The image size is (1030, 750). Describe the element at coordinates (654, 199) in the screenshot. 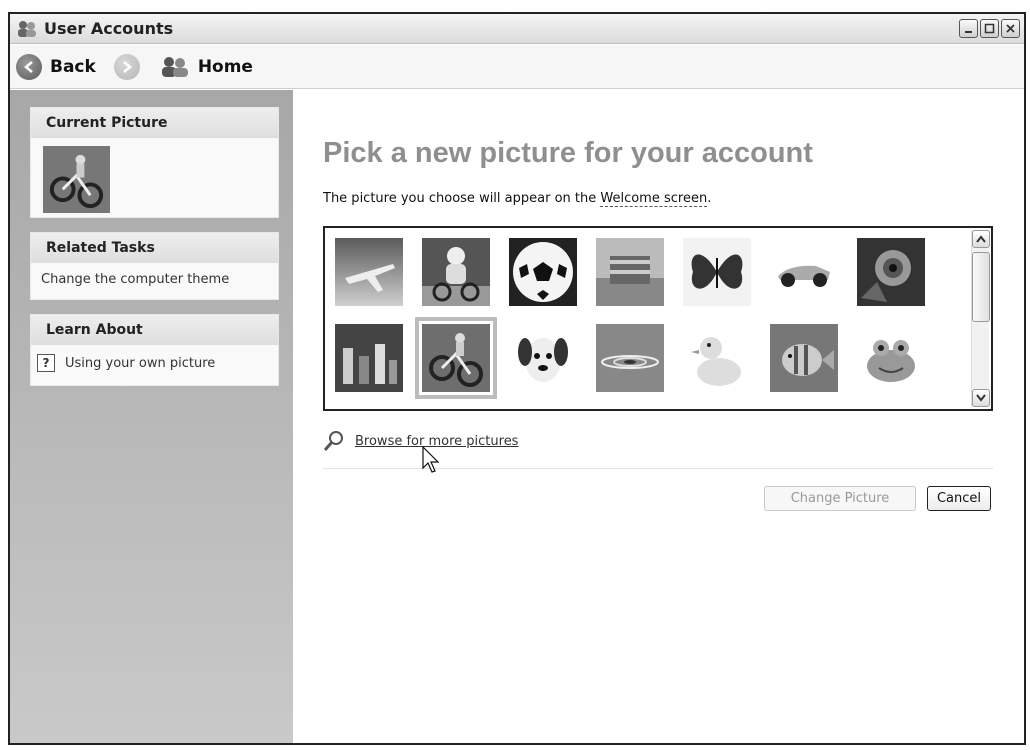

I see `welcome-screen-link: Welcome screen` at that location.